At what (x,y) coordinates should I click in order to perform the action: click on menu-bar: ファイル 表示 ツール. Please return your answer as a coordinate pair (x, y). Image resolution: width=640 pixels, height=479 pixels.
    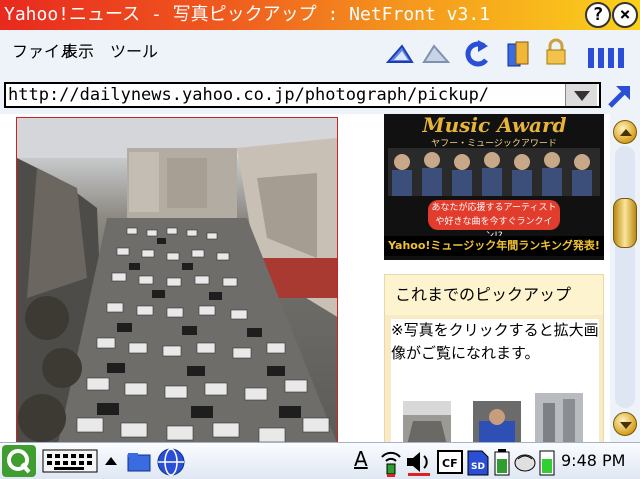
    Looking at the image, I should click on (320, 55).